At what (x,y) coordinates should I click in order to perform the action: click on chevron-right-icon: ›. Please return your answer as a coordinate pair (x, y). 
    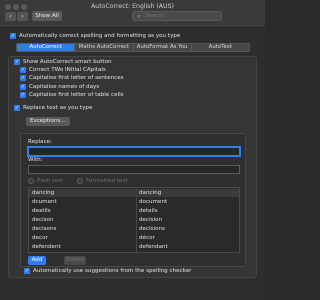
    Looking at the image, I should click on (22, 16).